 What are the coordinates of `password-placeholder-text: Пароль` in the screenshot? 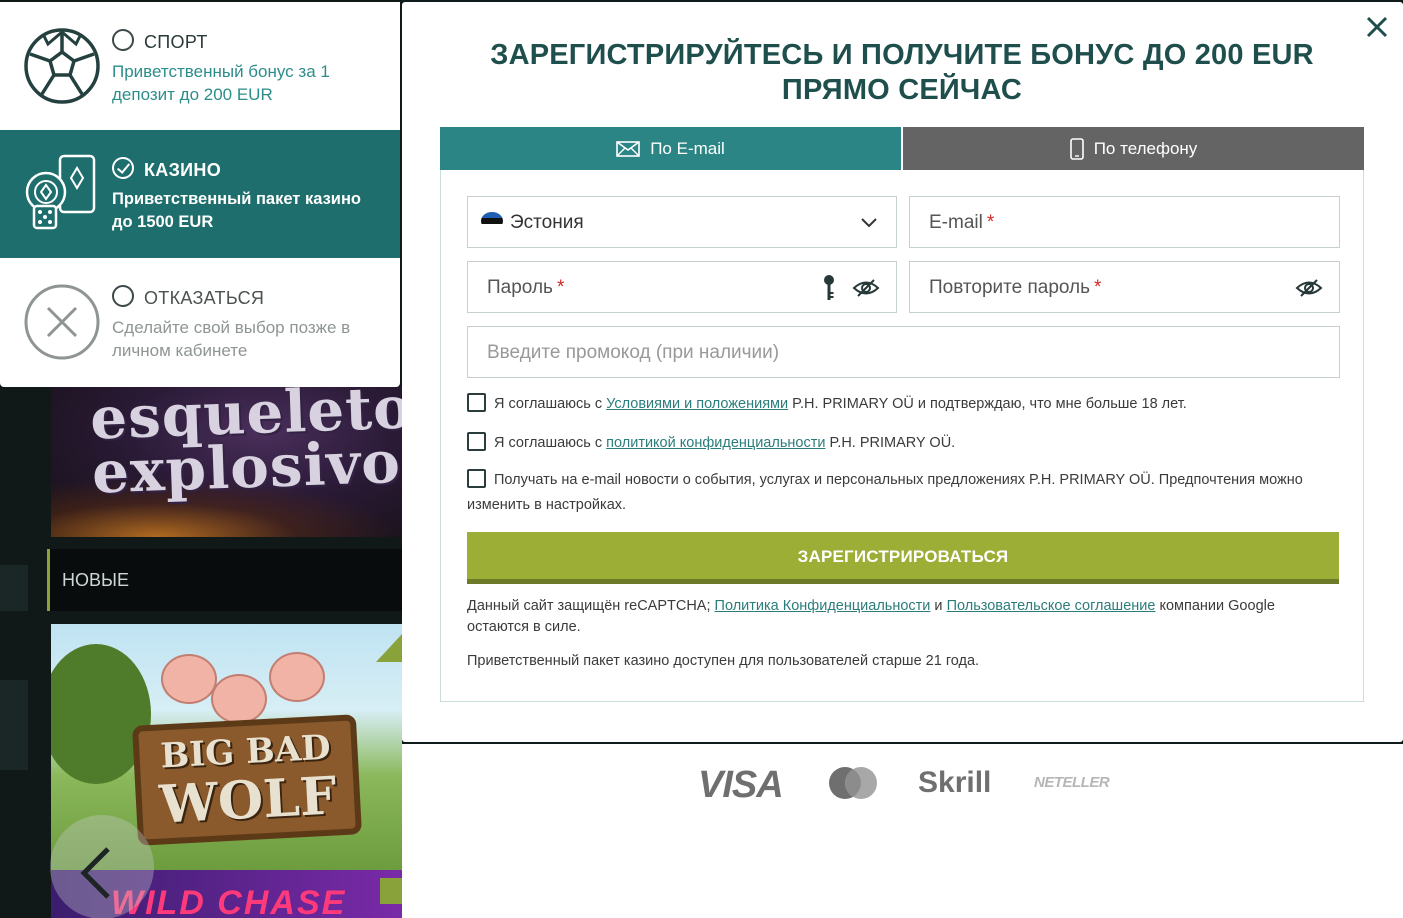 It's located at (520, 287).